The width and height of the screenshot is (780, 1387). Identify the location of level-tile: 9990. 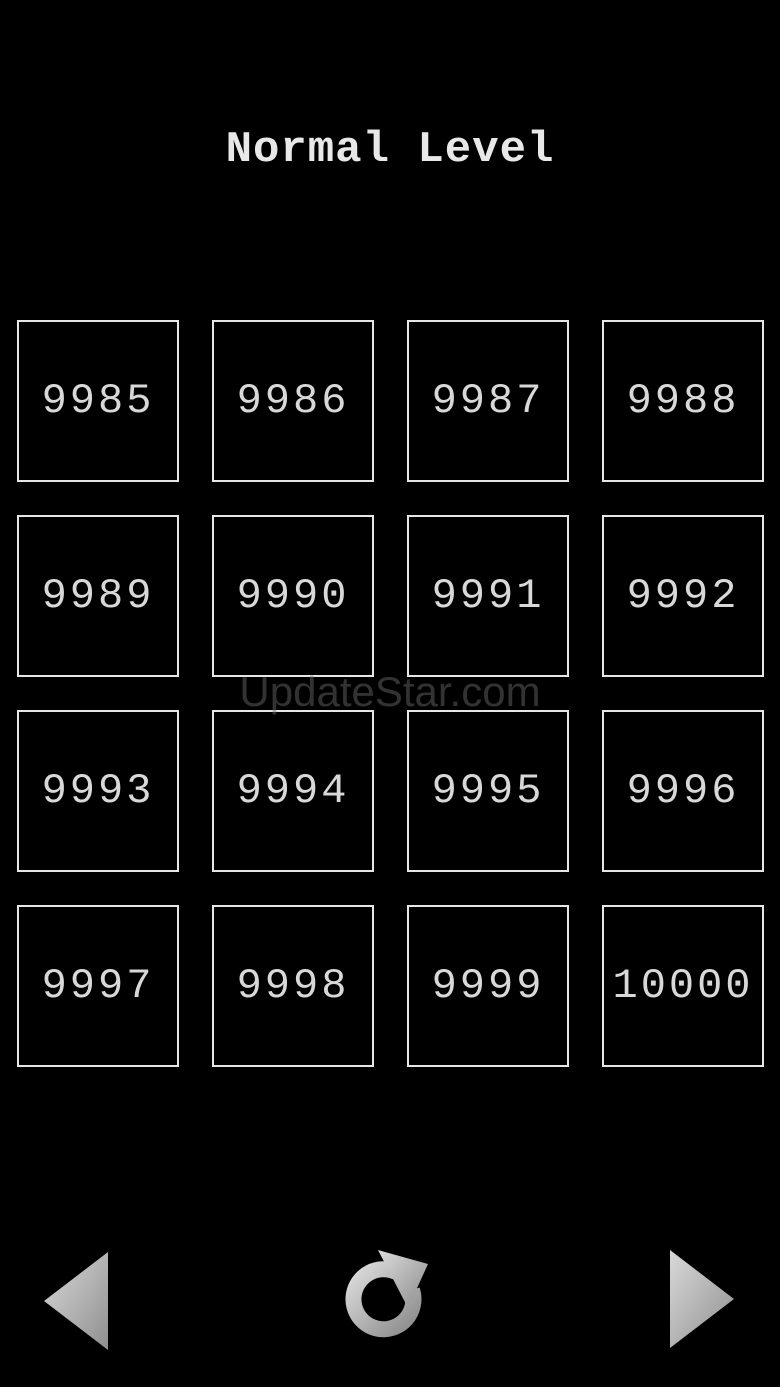
(293, 596).